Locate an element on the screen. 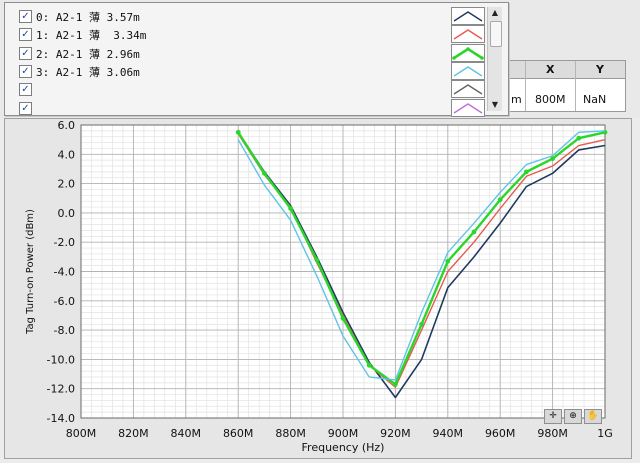  y-tick-label: -10.0 is located at coordinates (61, 359).